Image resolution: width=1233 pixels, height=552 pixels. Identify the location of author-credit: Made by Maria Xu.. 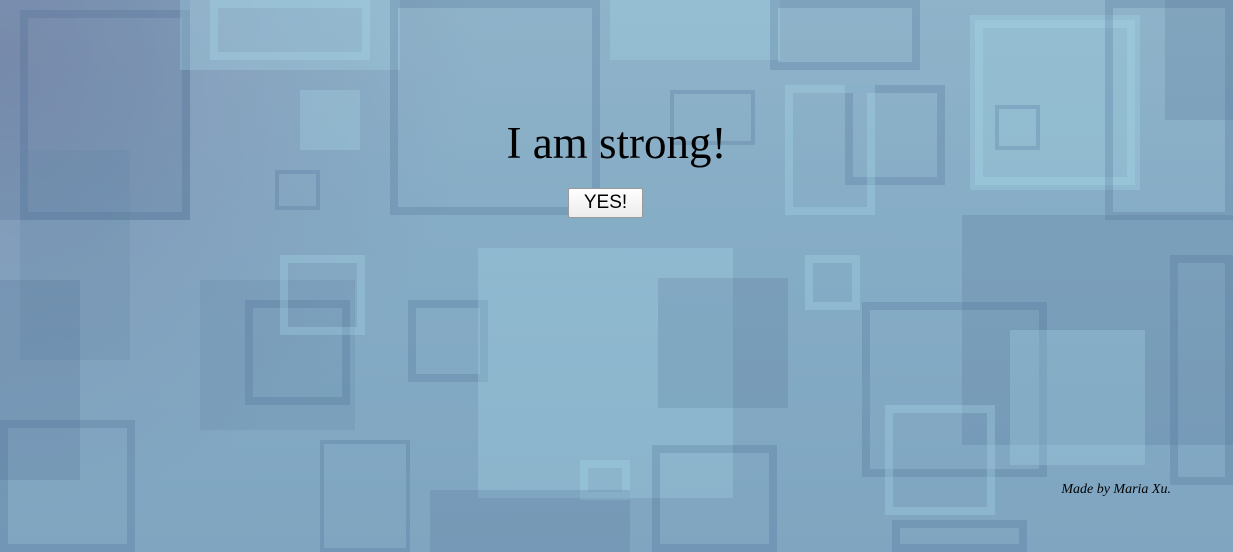
(1116, 489).